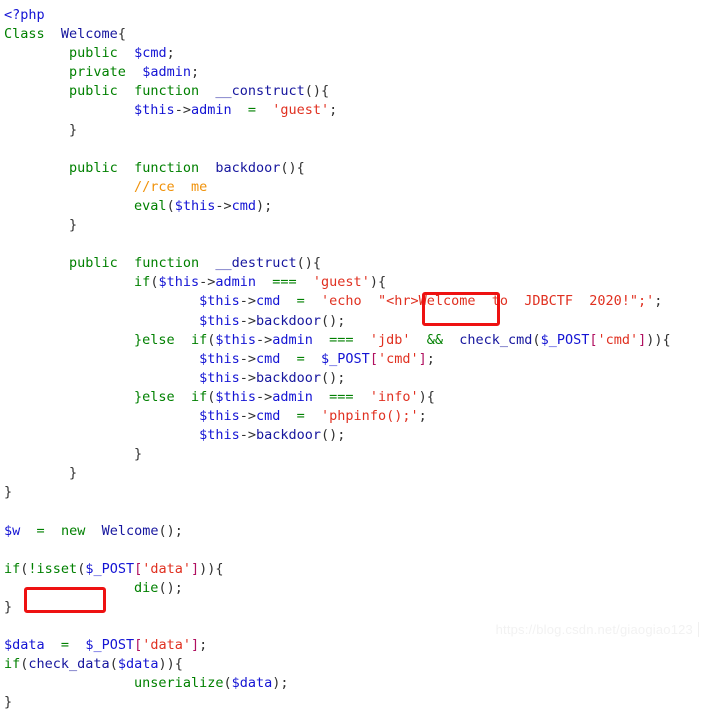 The image size is (705, 712). What do you see at coordinates (211, 568) in the screenshot?
I see `code-token: )){` at bounding box center [211, 568].